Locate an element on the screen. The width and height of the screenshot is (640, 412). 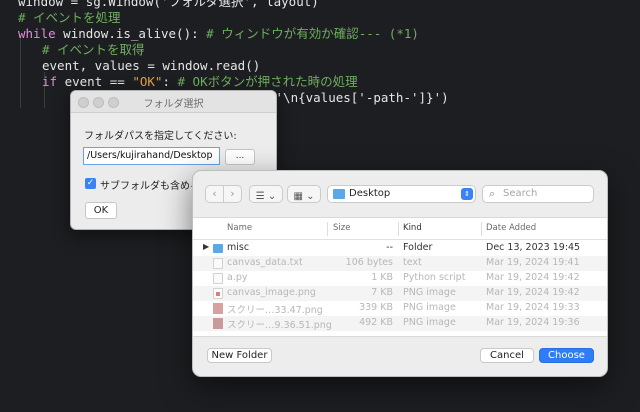
file-size: -- is located at coordinates (389, 247).